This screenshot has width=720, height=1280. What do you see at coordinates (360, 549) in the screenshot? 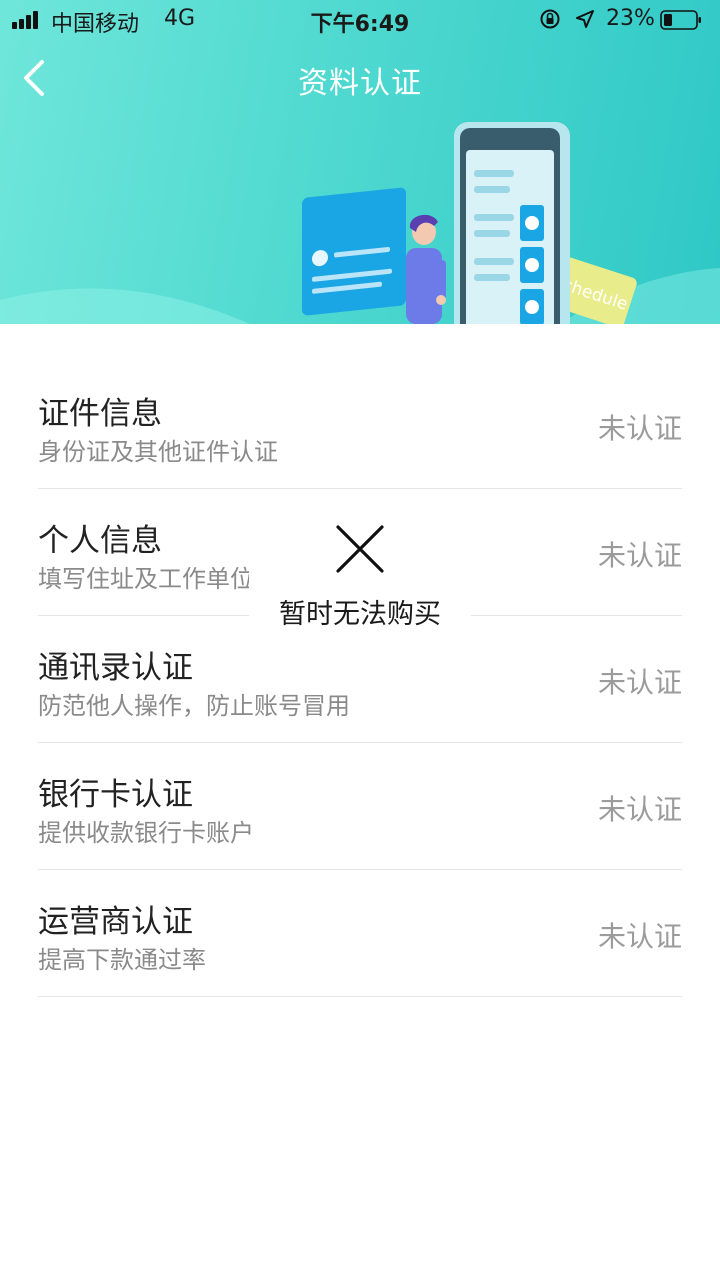
I see `close-x-icon` at bounding box center [360, 549].